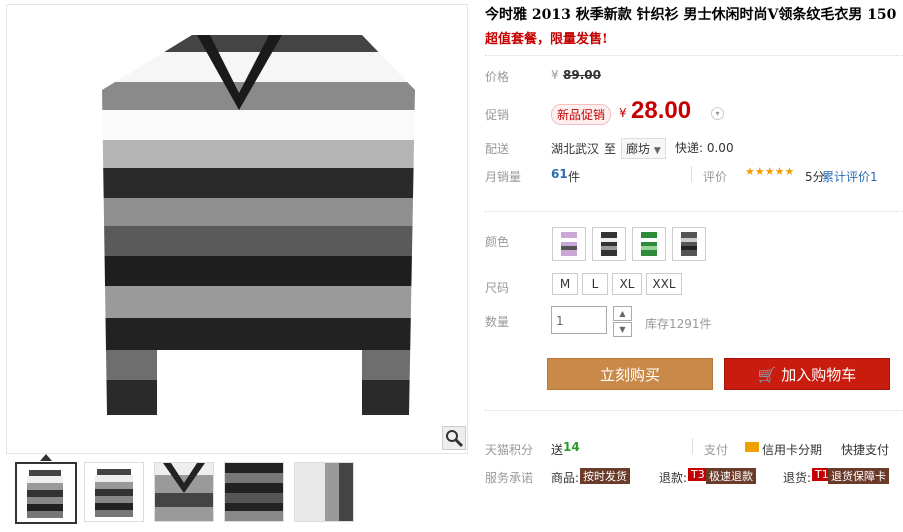 Image resolution: width=903 pixels, height=532 pixels. I want to click on zoom-button, so click(454, 438).